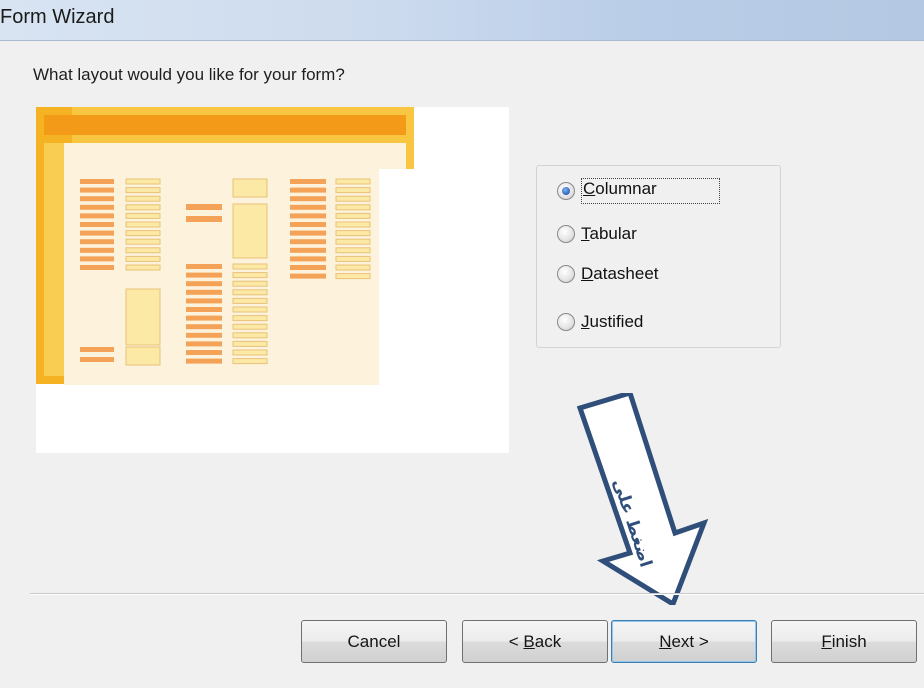 The height and width of the screenshot is (688, 924). I want to click on radio-columnar, so click(566, 191).